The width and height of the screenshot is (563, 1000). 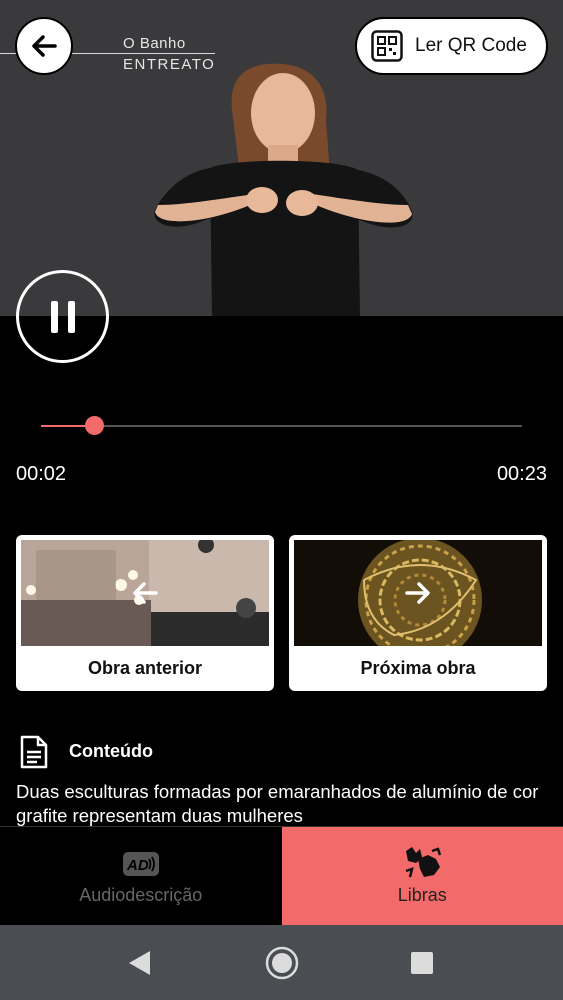 What do you see at coordinates (521, 474) in the screenshot?
I see `total-time: 00:23` at bounding box center [521, 474].